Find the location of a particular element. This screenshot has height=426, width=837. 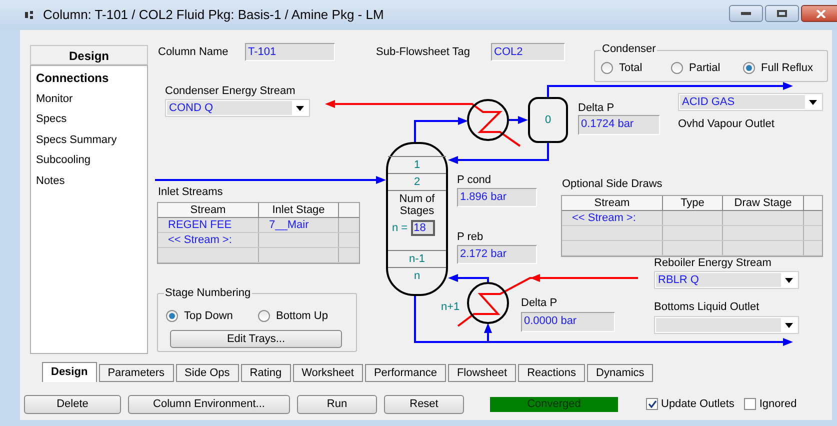

action-button: Reset is located at coordinates (424, 404).